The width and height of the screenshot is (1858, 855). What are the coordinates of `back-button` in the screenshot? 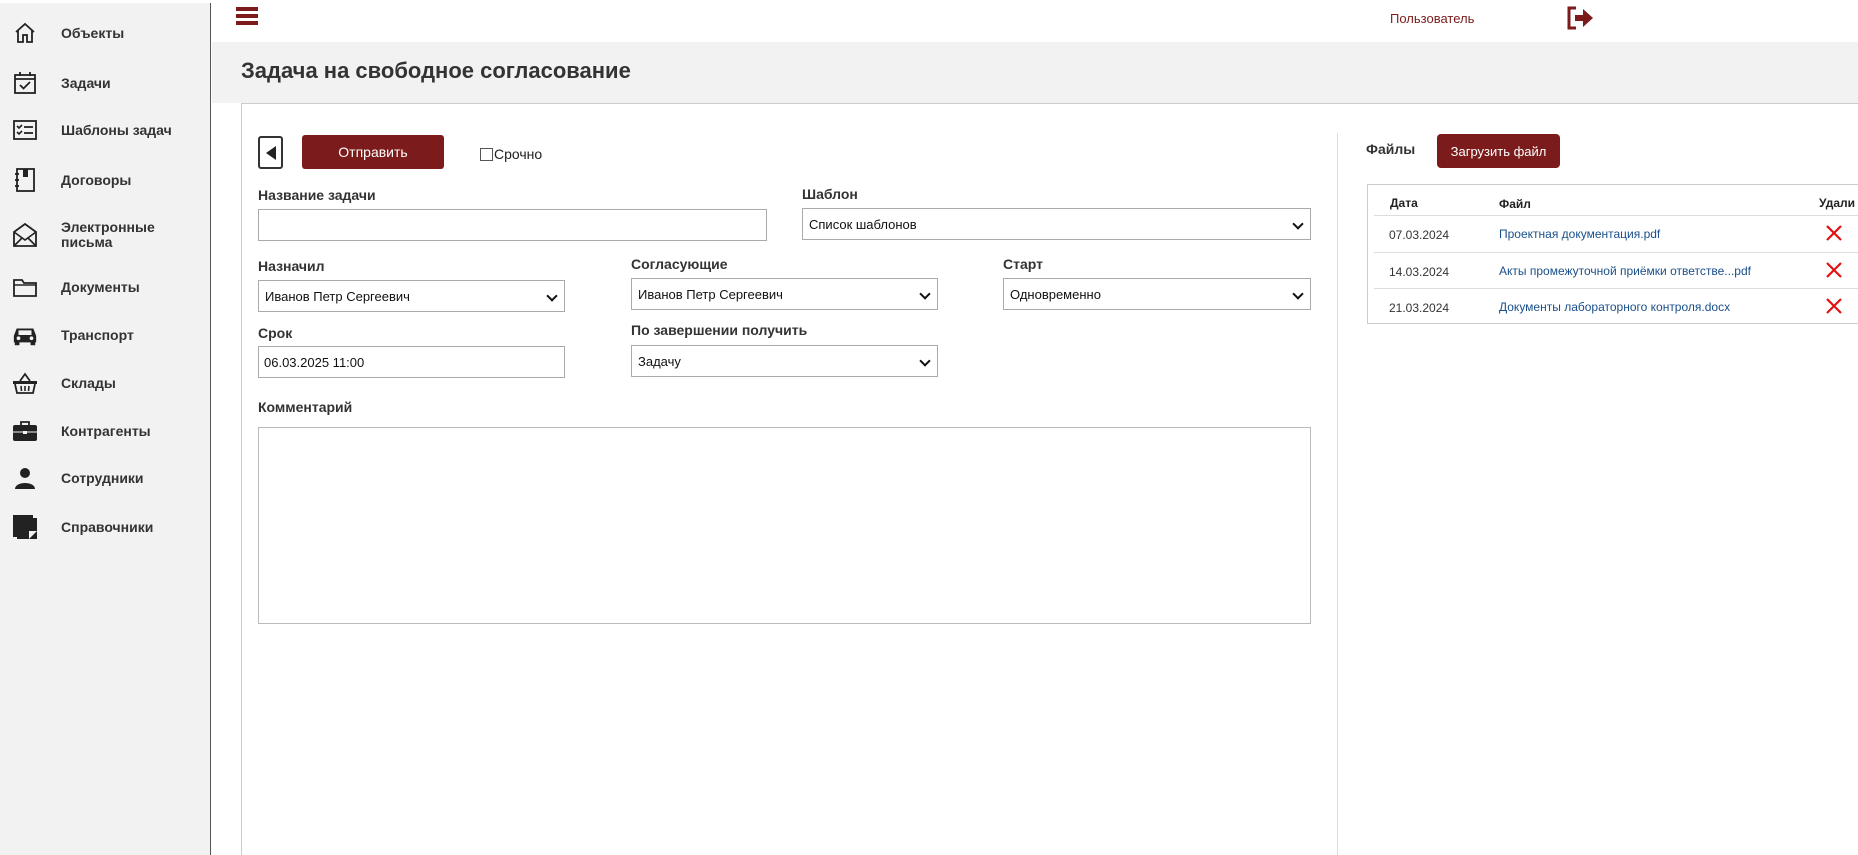 It's located at (270, 152).